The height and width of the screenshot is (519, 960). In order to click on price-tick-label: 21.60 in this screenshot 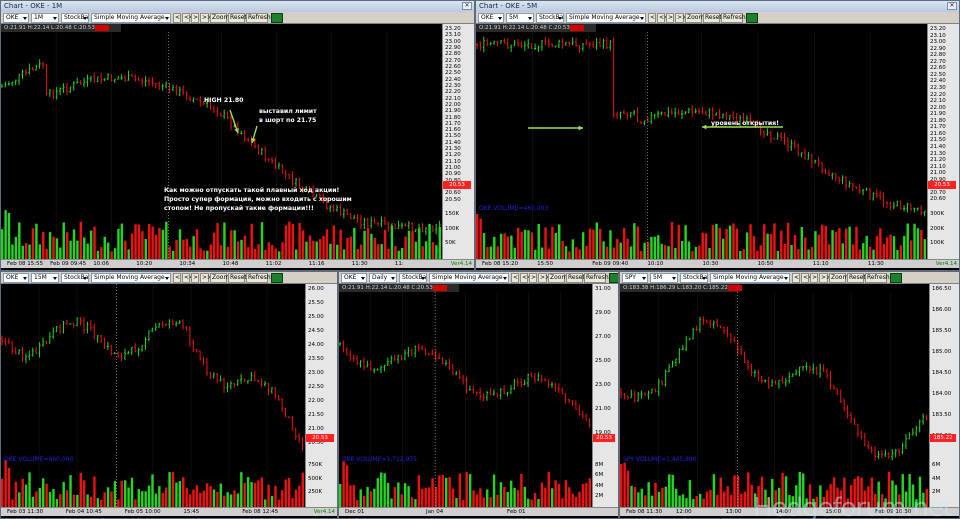, I will do `click(453, 130)`.